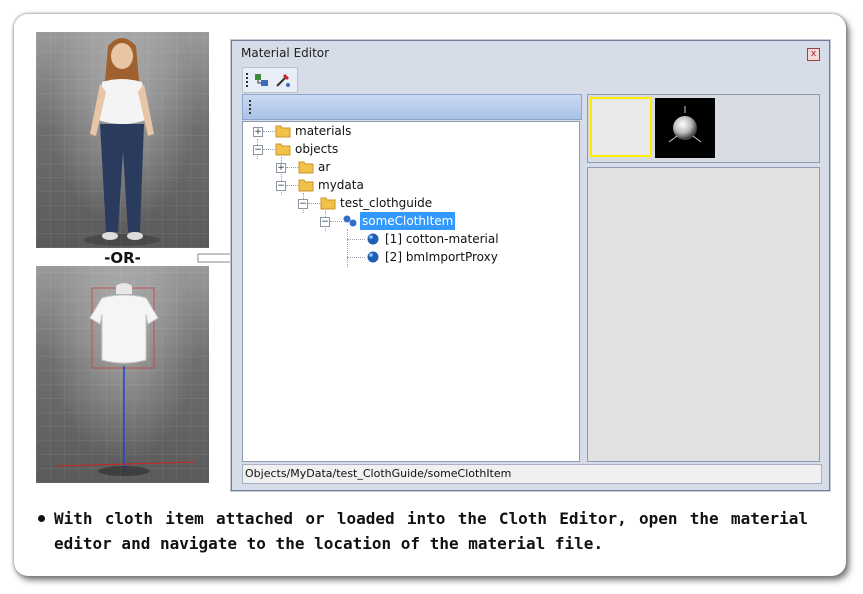  I want to click on toolbar-grip, so click(247, 80).